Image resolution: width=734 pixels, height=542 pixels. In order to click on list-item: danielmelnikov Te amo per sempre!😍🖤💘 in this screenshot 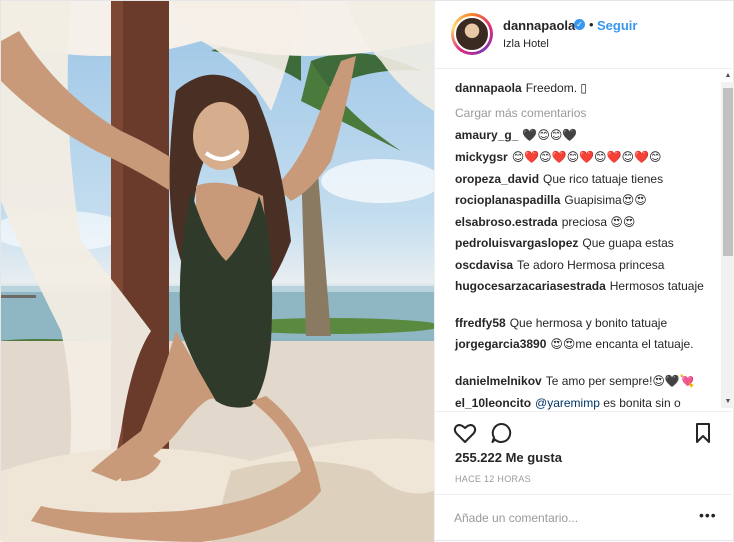, I will do `click(586, 381)`.